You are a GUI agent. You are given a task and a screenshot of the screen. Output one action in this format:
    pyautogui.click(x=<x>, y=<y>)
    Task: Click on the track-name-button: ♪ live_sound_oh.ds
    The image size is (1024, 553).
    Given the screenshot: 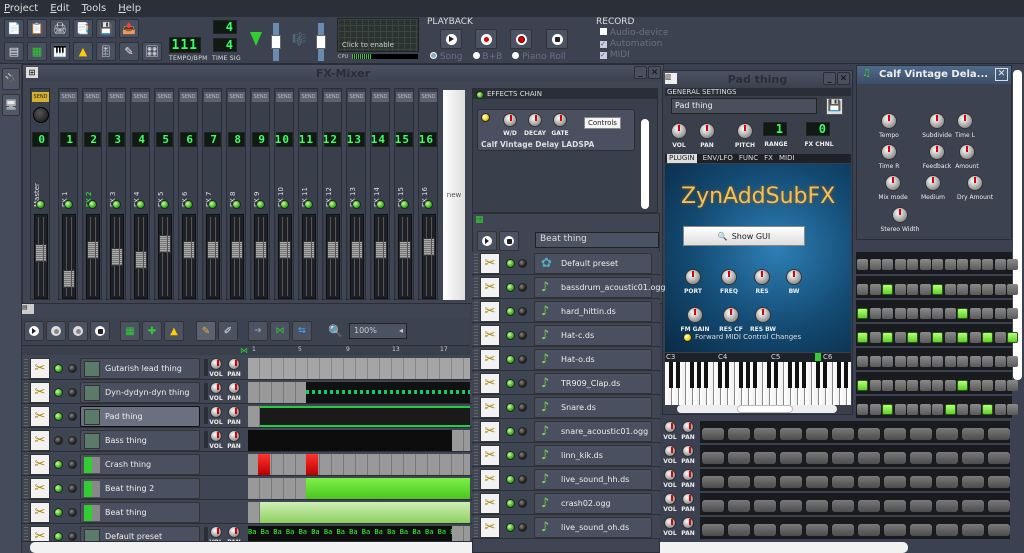 What is the action you would take?
    pyautogui.click(x=593, y=527)
    